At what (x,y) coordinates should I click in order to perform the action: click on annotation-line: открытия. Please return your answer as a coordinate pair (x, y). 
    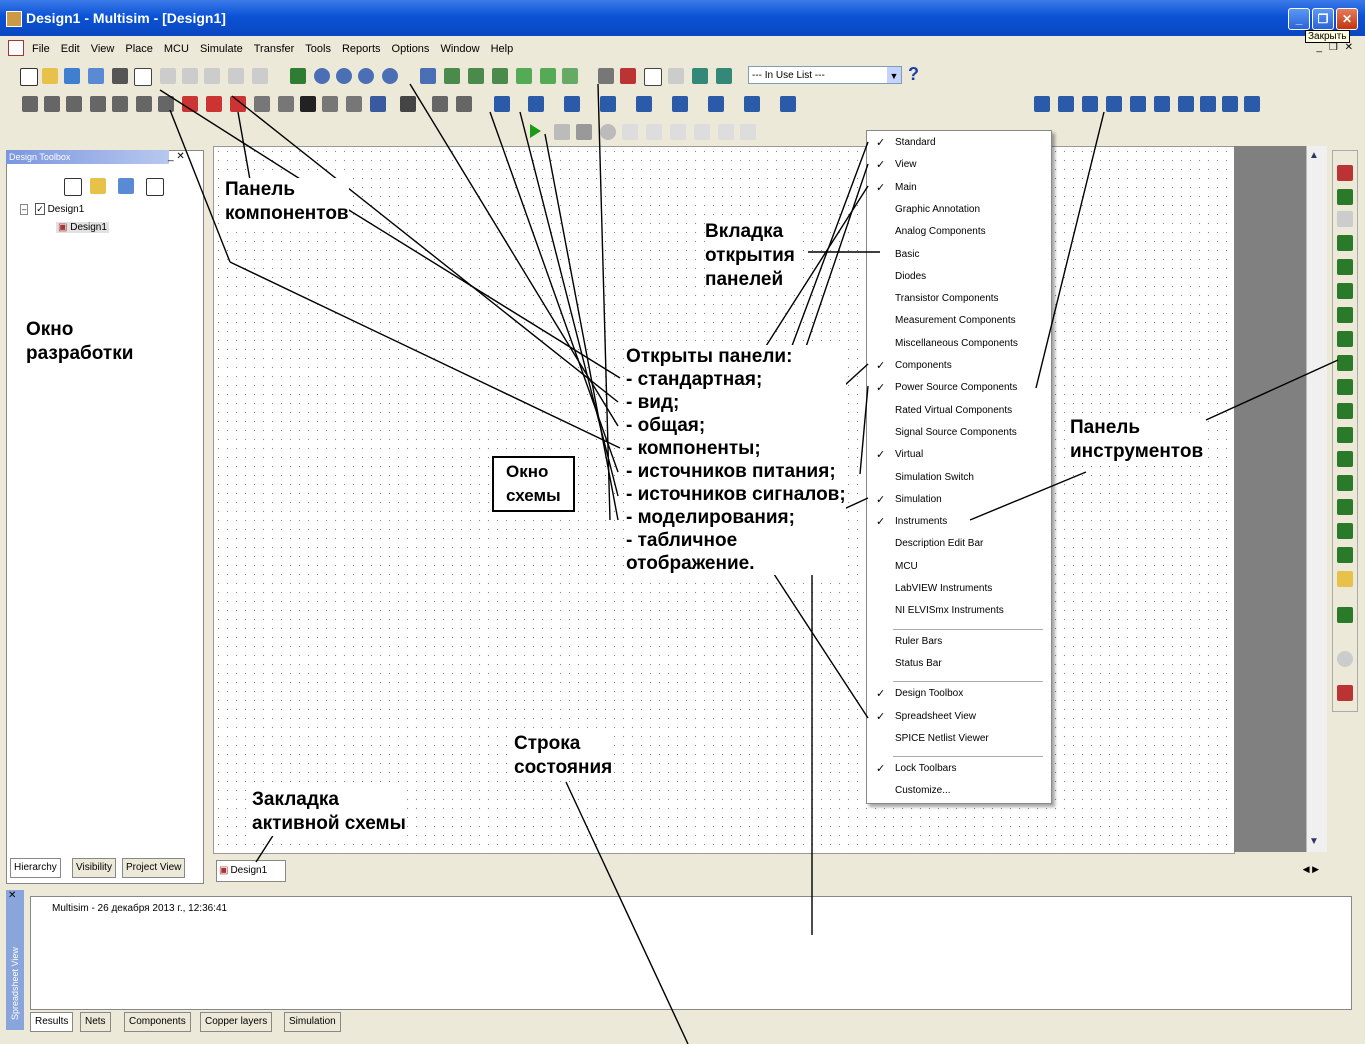
    Looking at the image, I should click on (750, 255).